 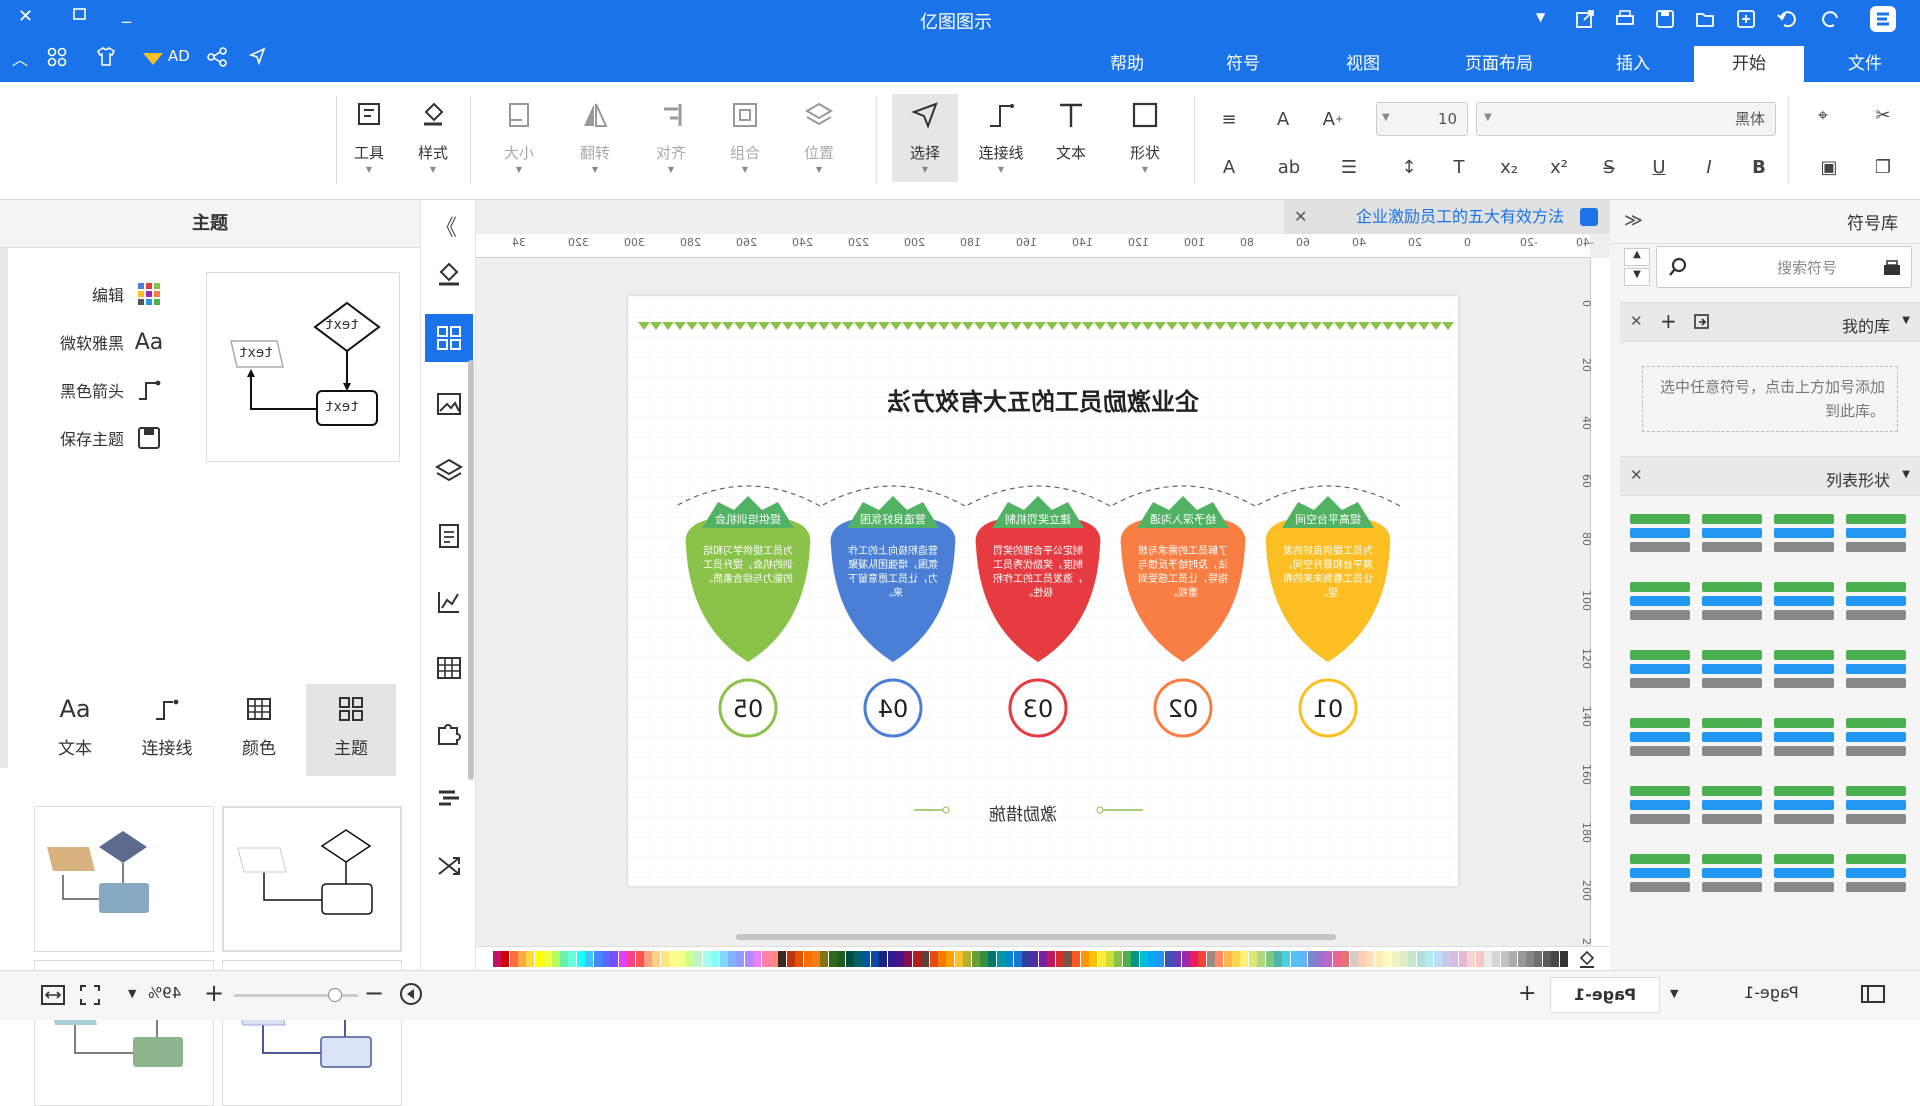 I want to click on subscript-icon: x₂, so click(x=1509, y=167).